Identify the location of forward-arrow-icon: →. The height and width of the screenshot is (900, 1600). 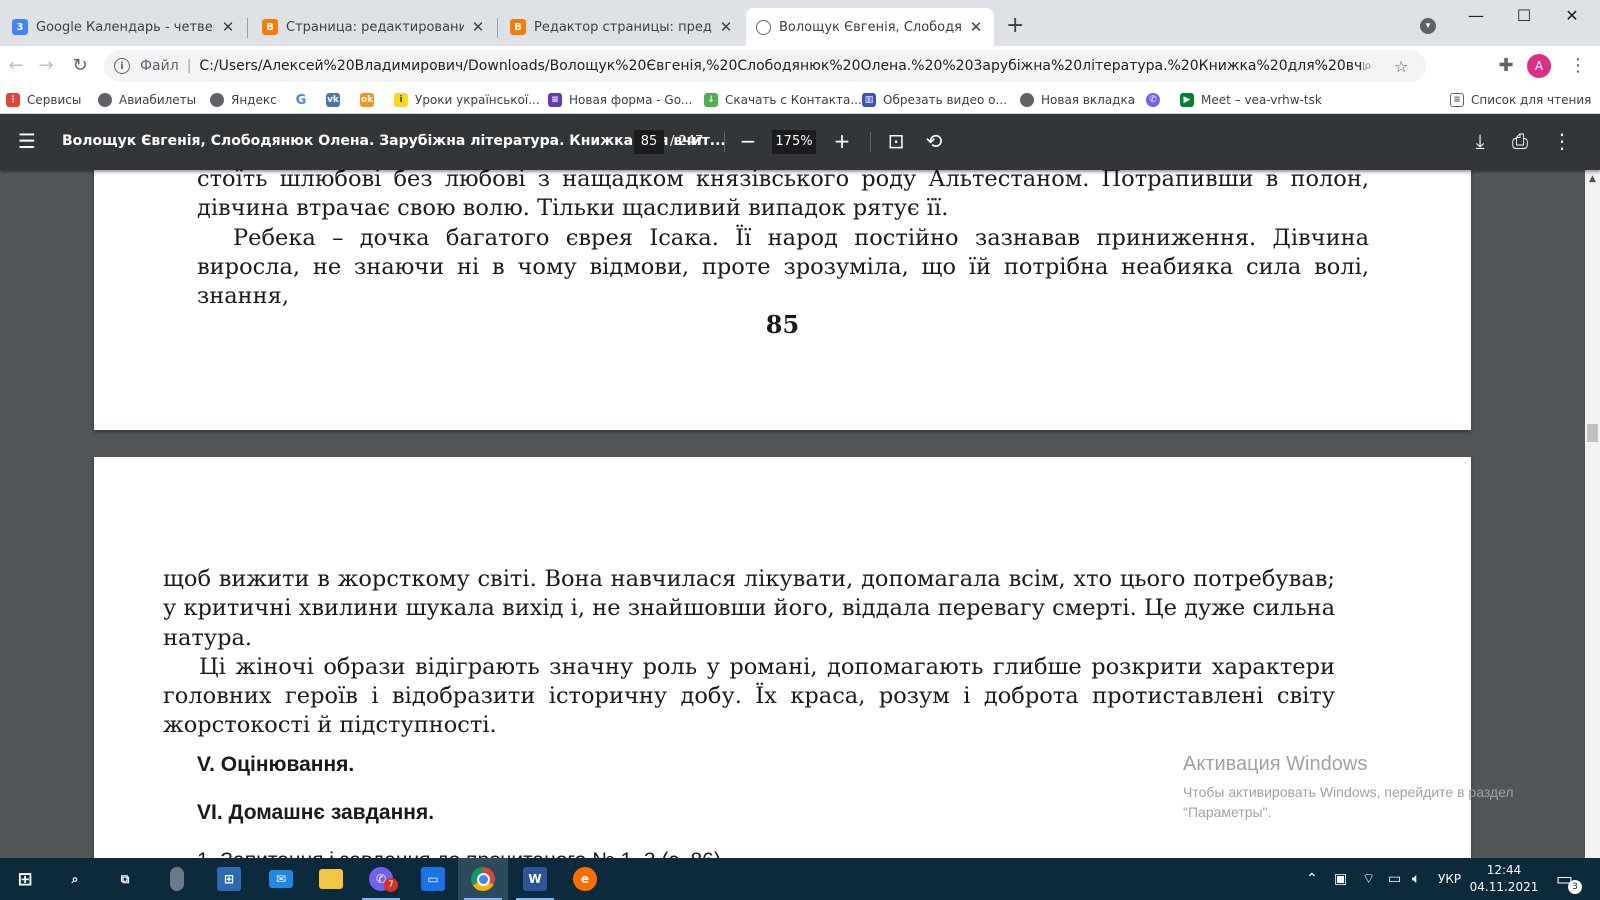
(46, 66).